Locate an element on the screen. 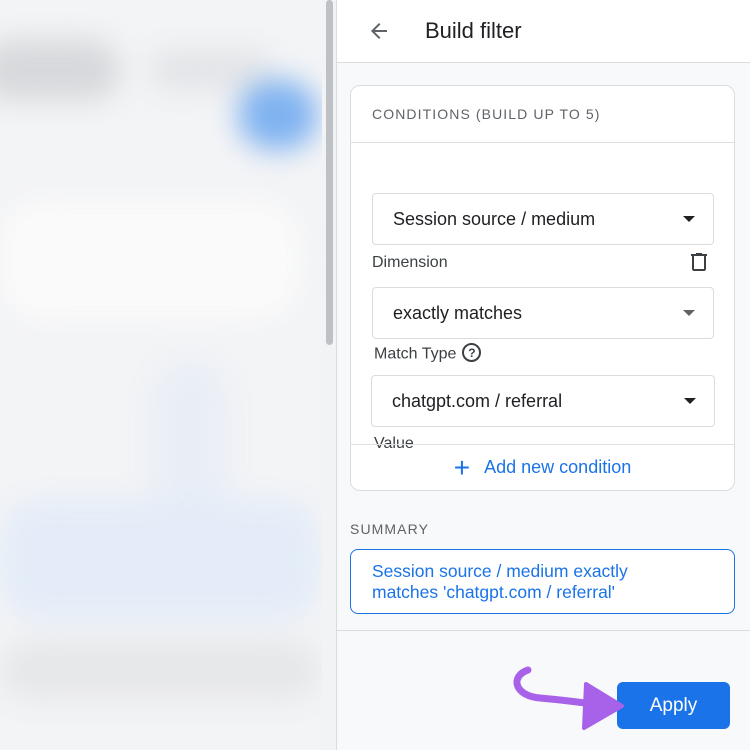 The image size is (750, 750). match-type-label: Match Type? is located at coordinates (428, 353).